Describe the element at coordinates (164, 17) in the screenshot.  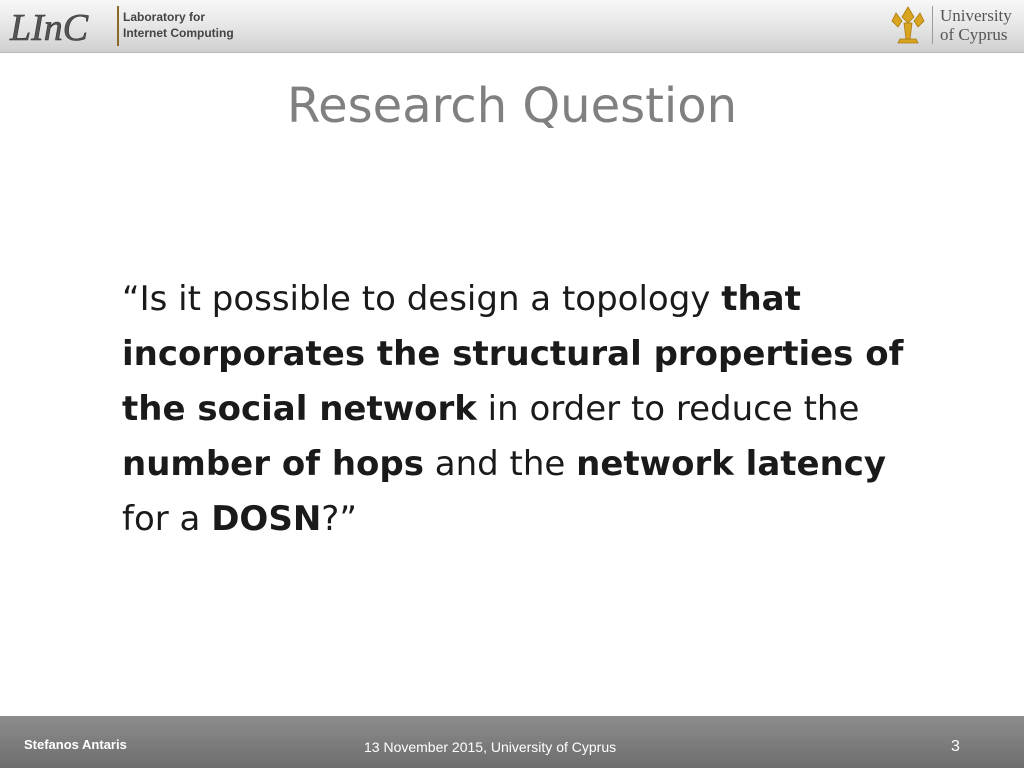
I see `lab-name-line1: Laboratory for` at that location.